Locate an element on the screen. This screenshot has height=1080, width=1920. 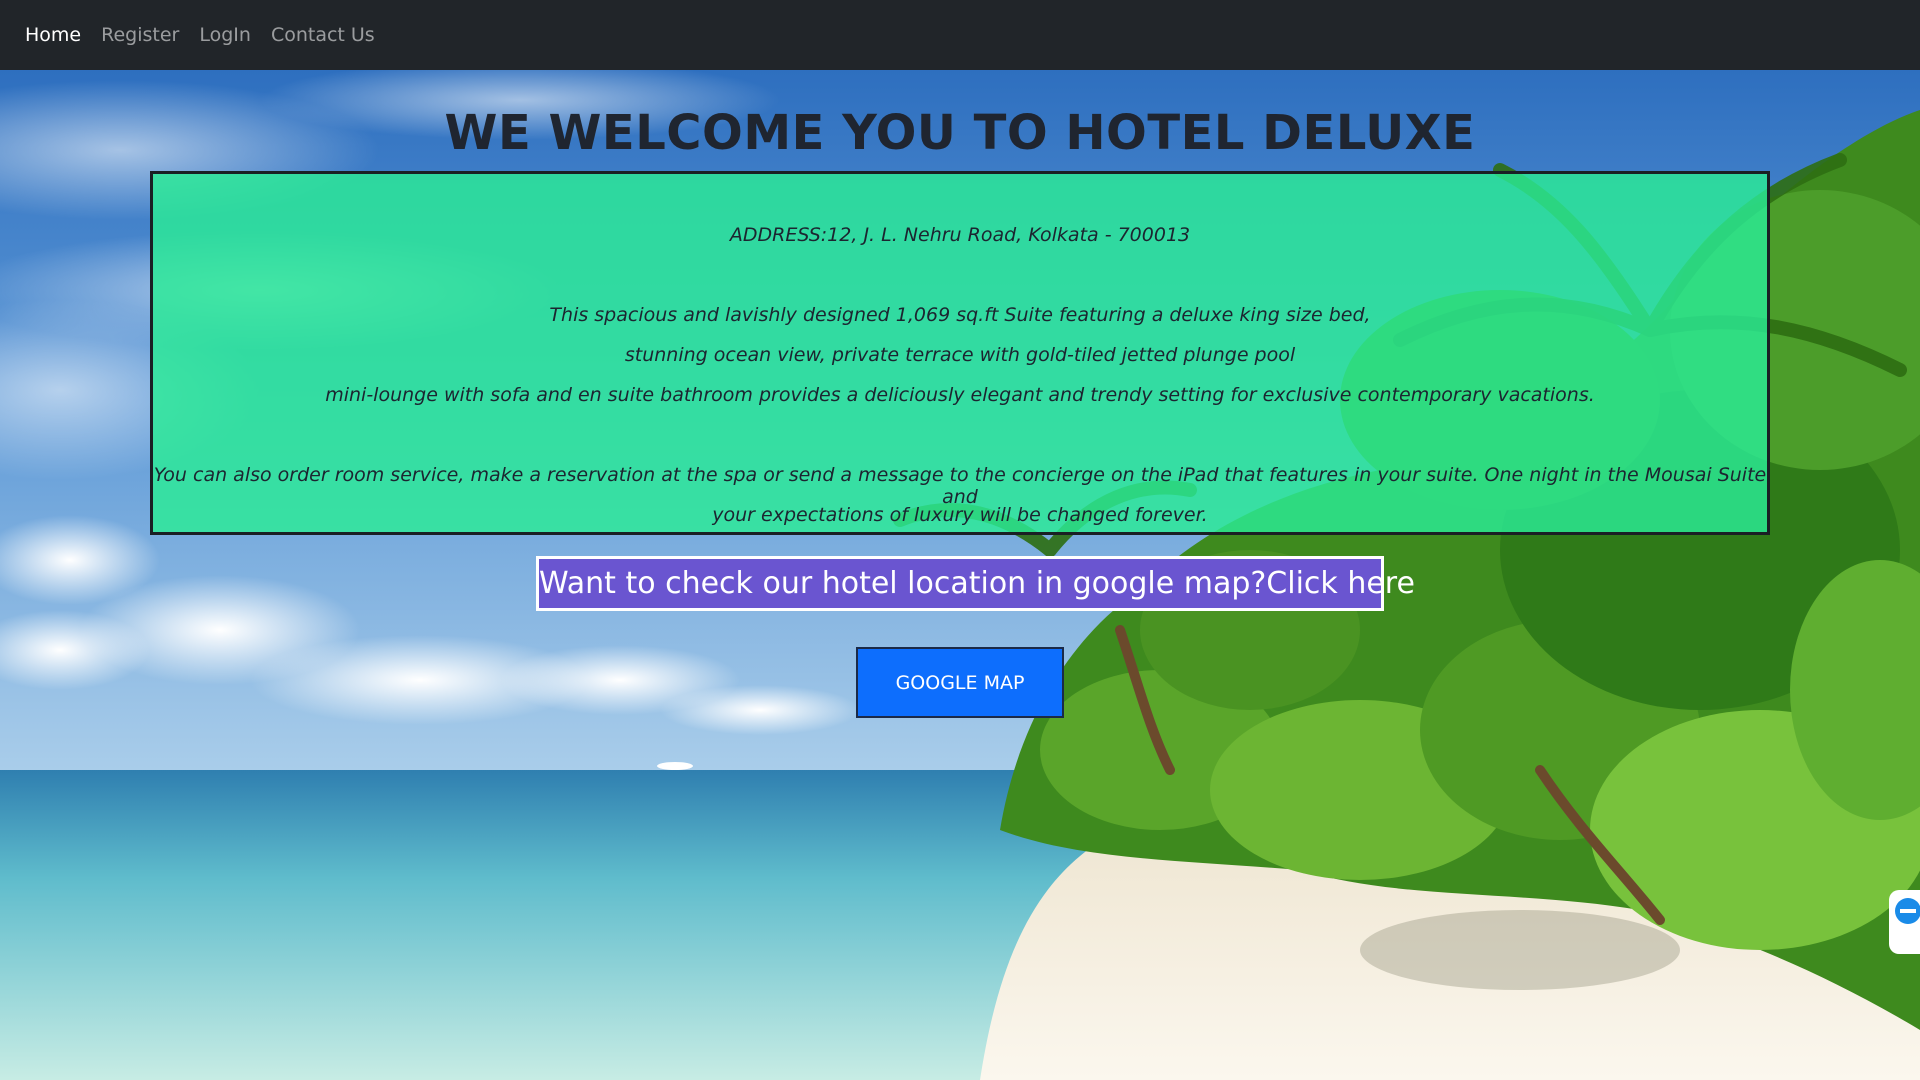
remote-support-tab is located at coordinates (1904, 922).